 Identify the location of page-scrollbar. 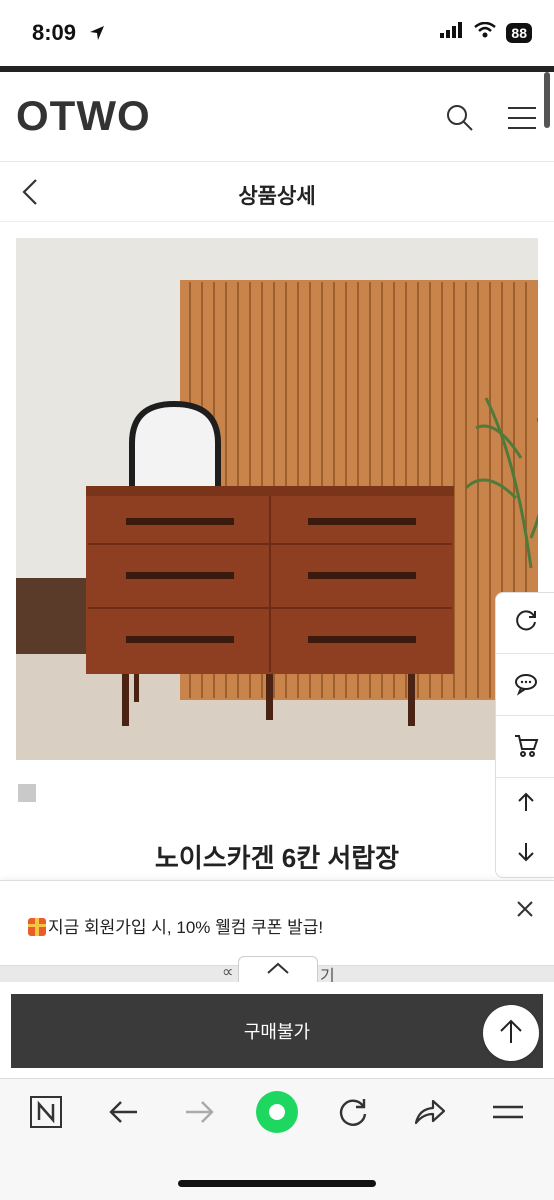
(547, 100).